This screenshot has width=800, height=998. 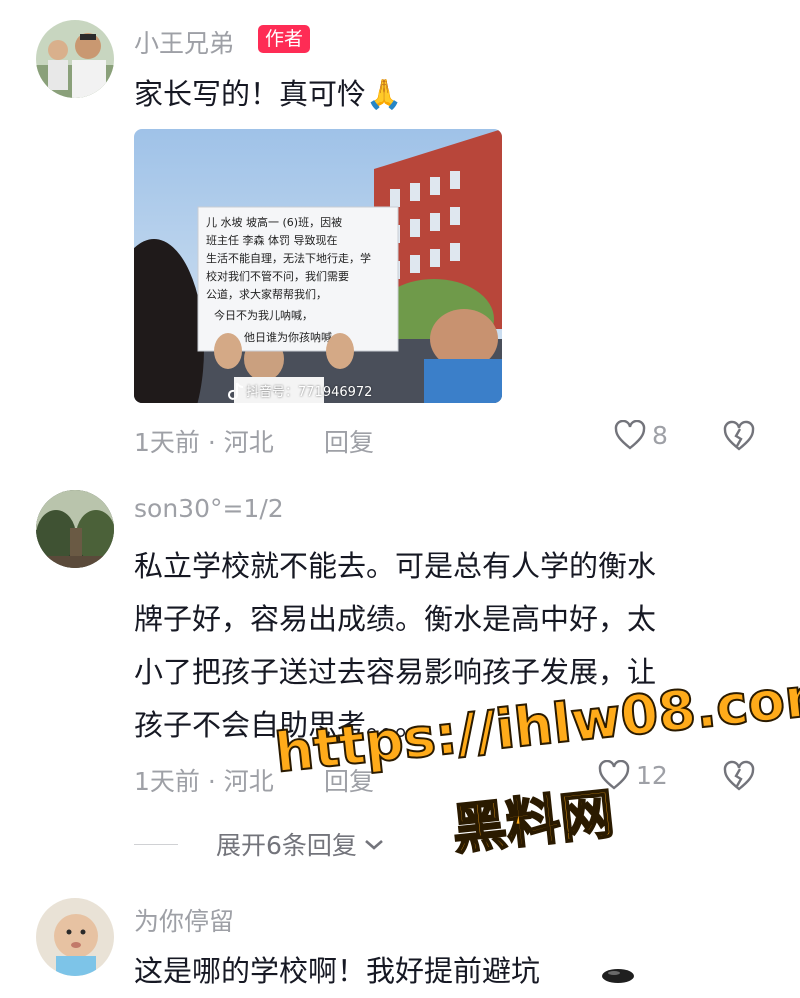 I want to click on chevron-down-icon, so click(x=374, y=845).